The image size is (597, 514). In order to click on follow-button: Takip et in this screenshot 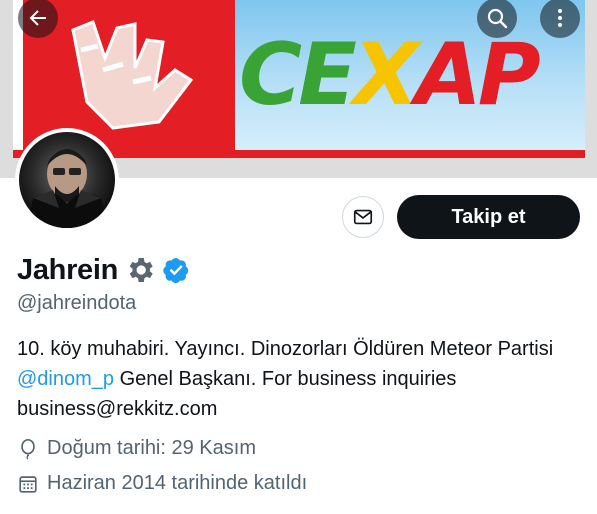, I will do `click(488, 217)`.